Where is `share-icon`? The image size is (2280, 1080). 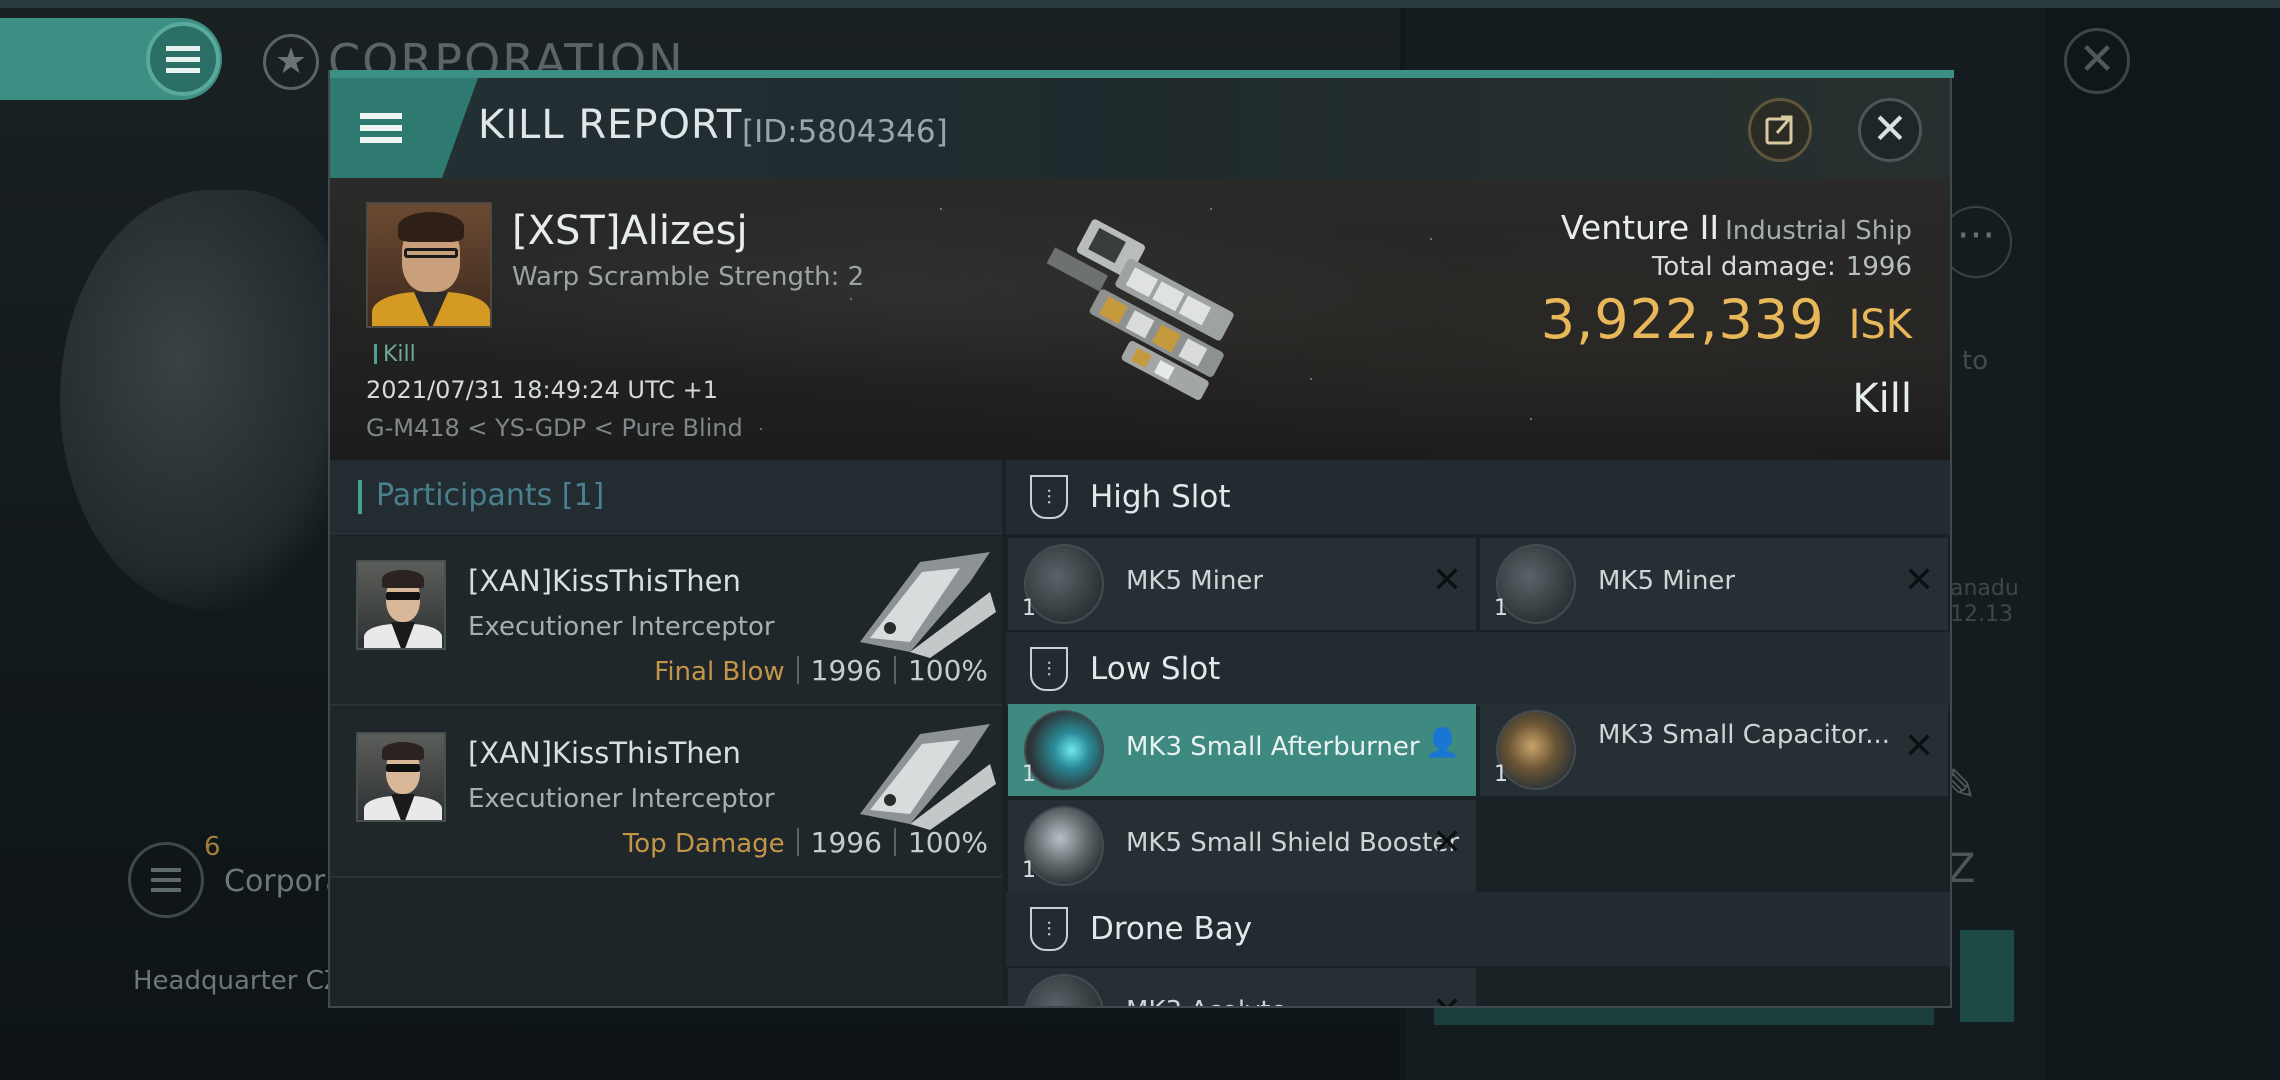
share-icon is located at coordinates (1779, 130).